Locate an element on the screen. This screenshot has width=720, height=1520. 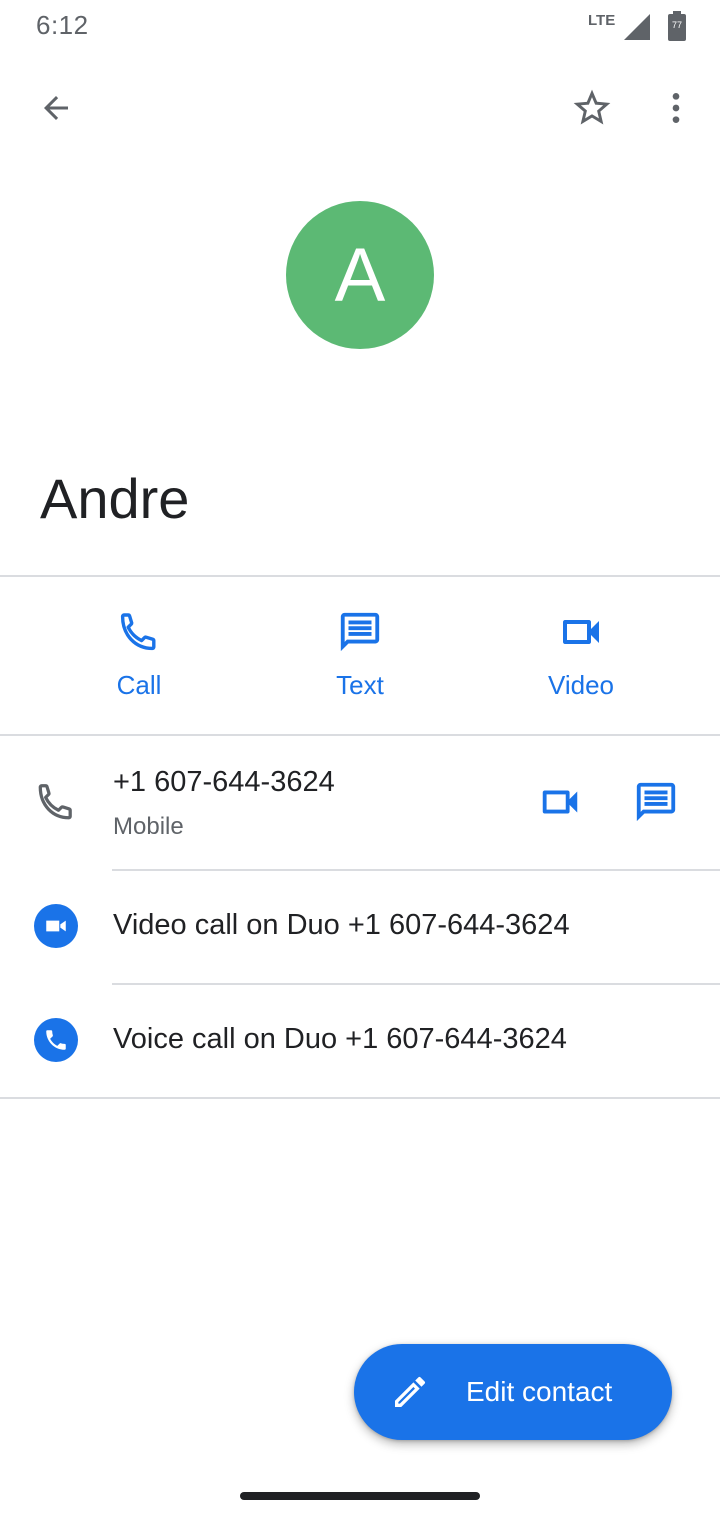
signal-icon is located at coordinates (637, 29).